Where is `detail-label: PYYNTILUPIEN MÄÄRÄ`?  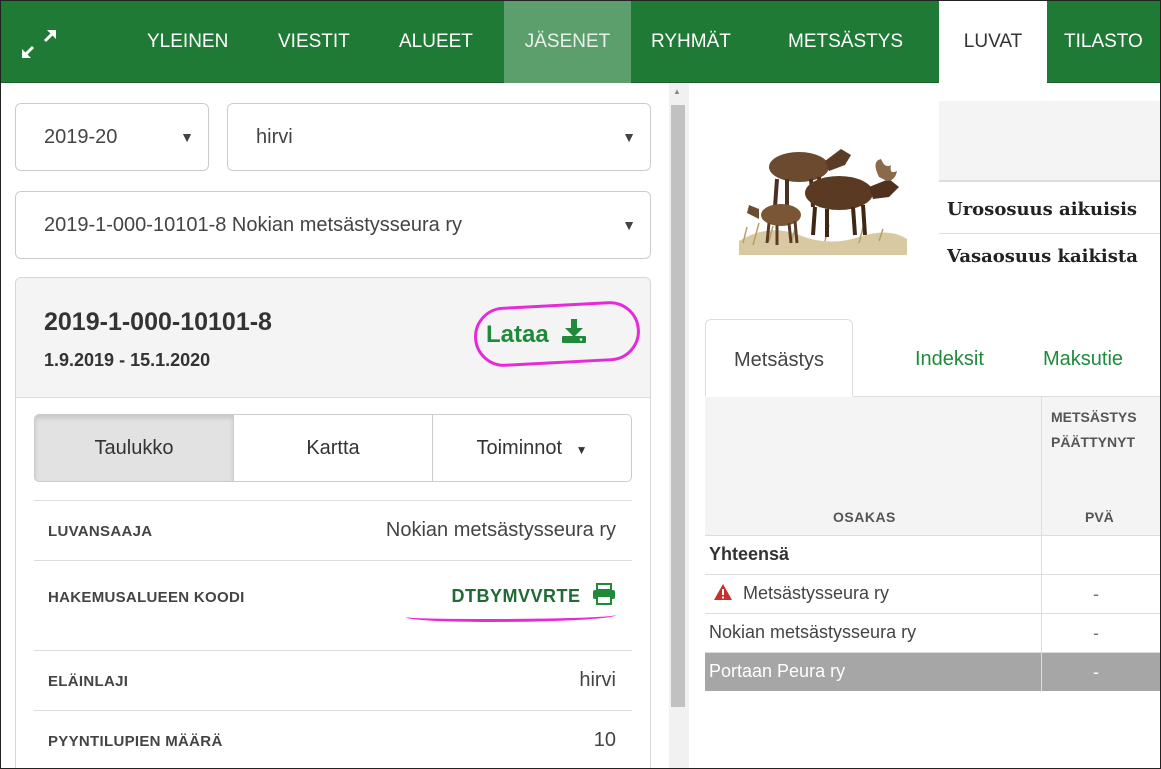 detail-label: PYYNTILUPIEN MÄÄRÄ is located at coordinates (135, 741).